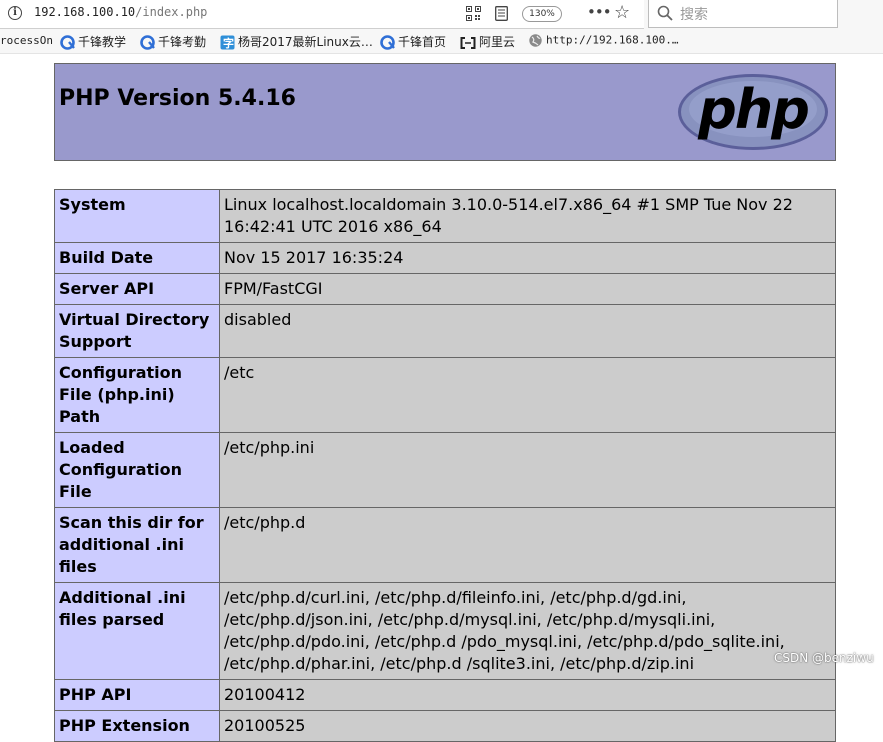 This screenshot has height=742, width=883. I want to click on php-version-title: PHP Version 5.4.16, so click(177, 98).